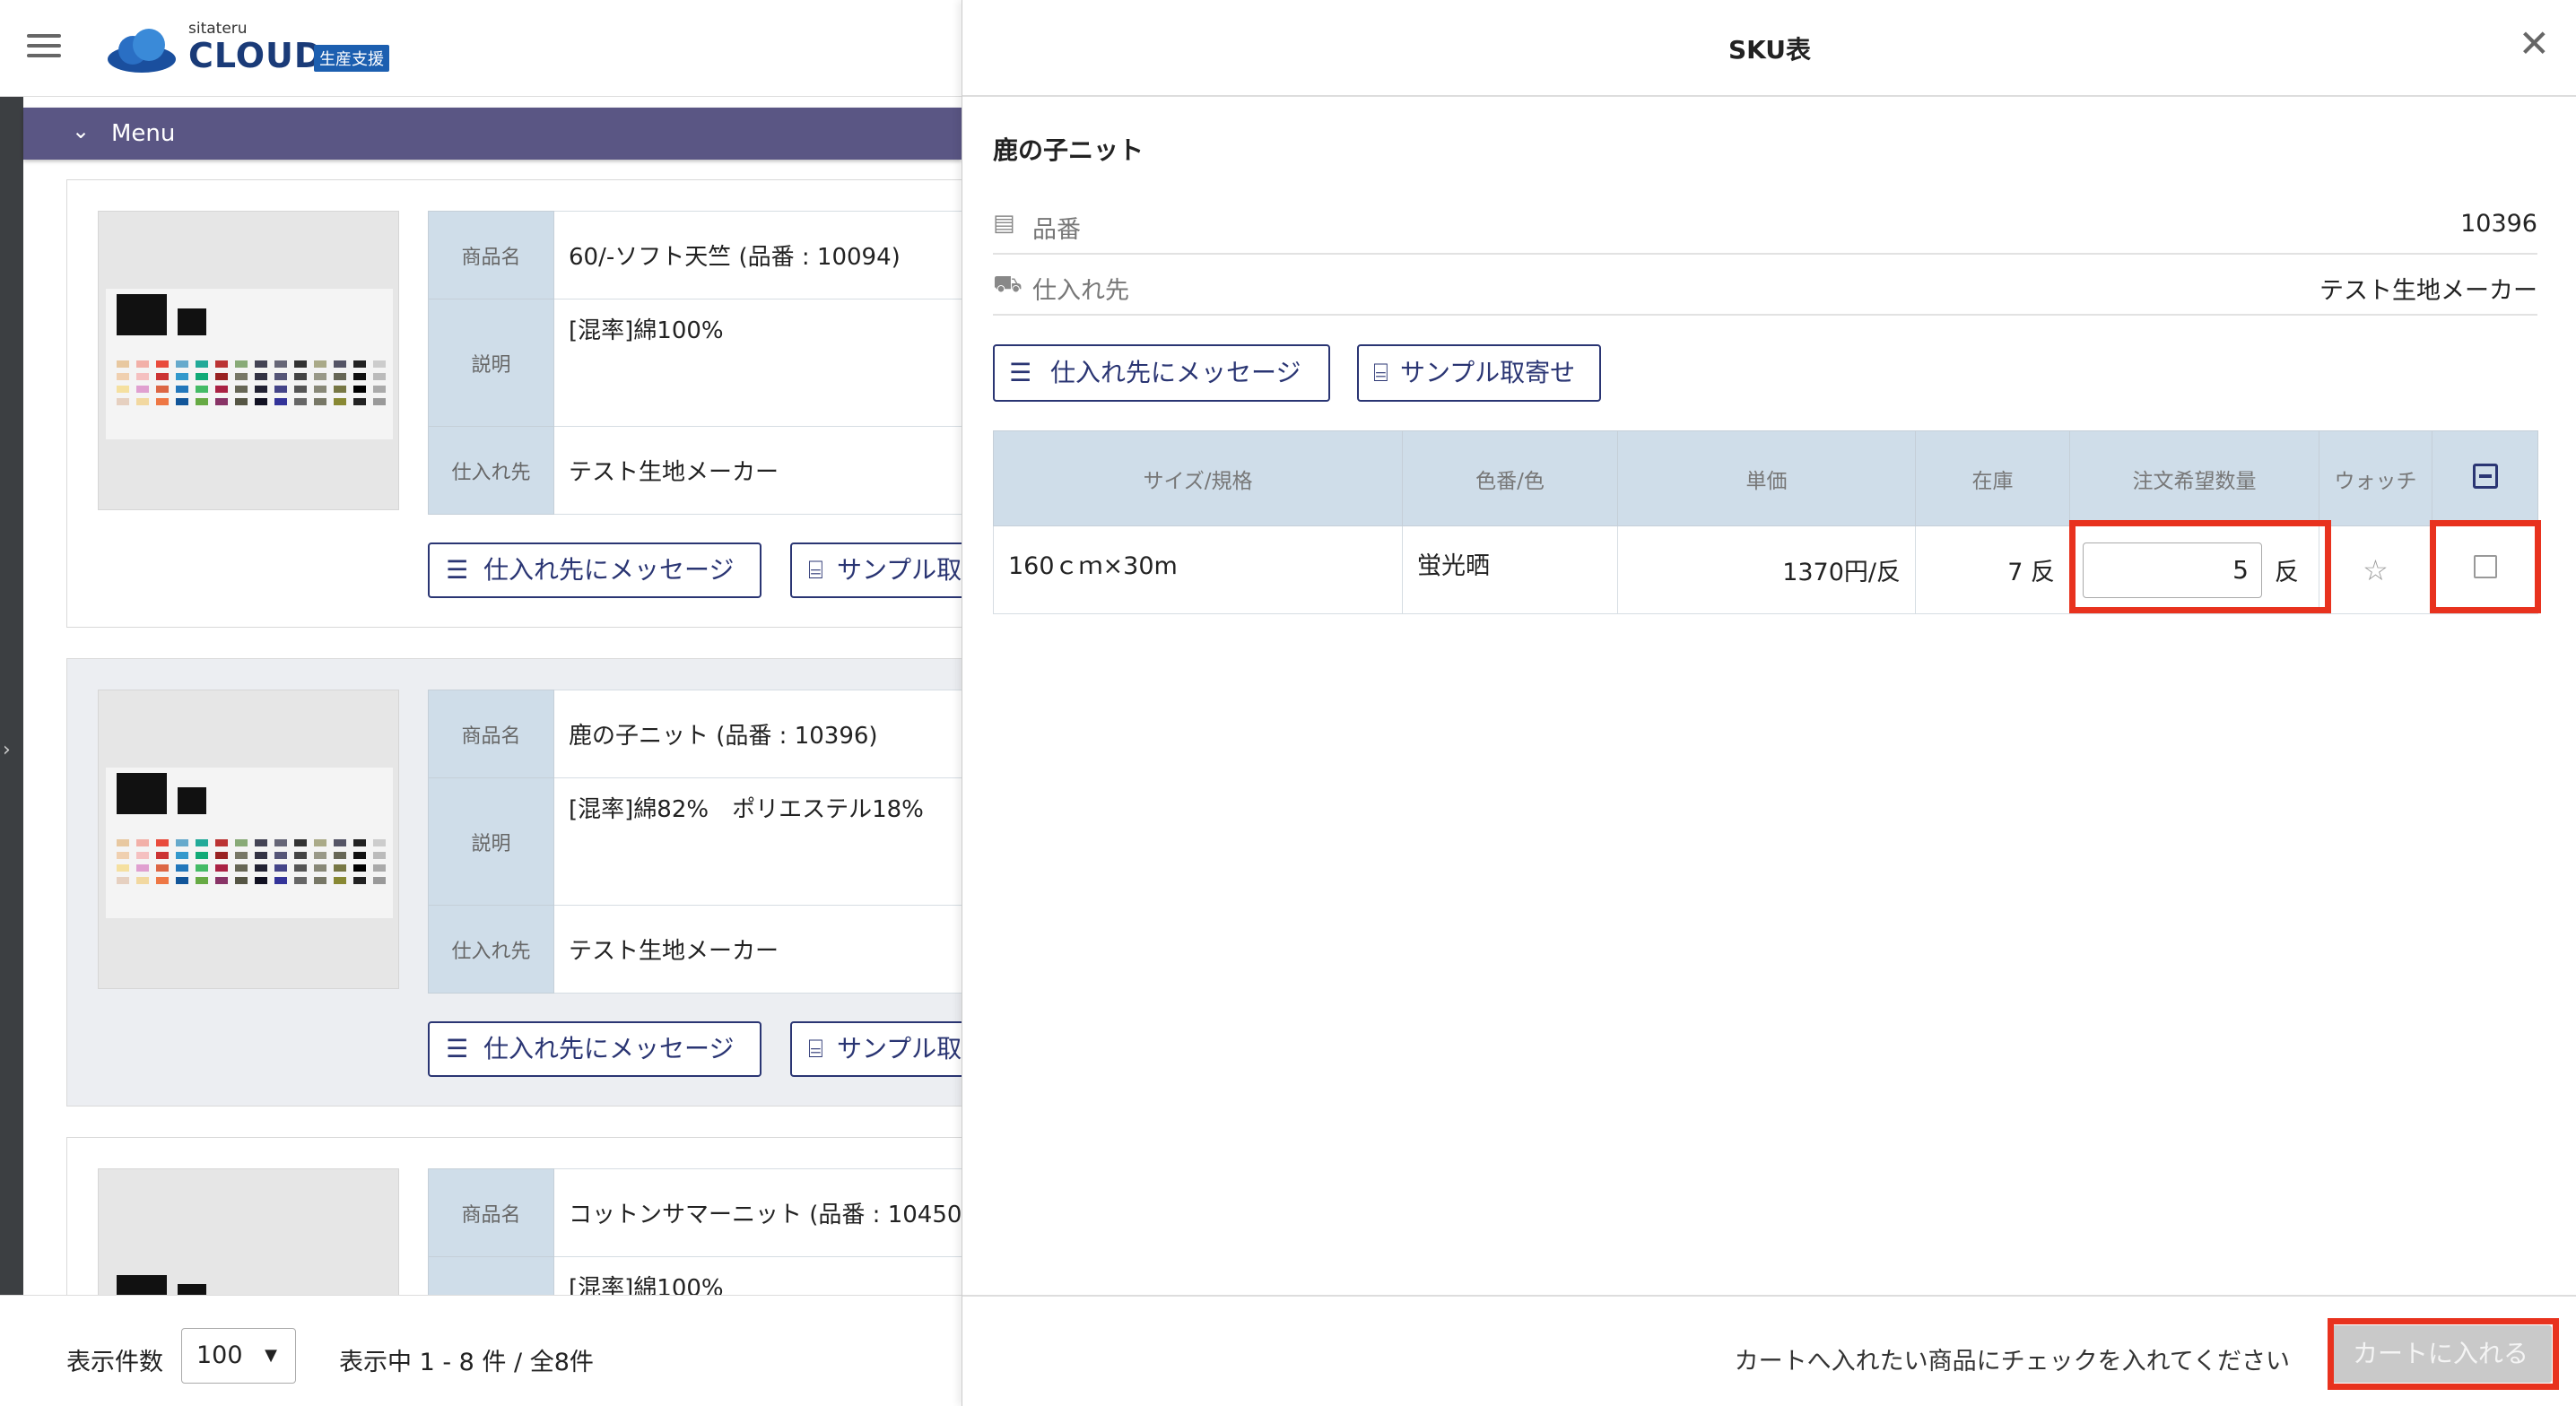 Image resolution: width=2576 pixels, height=1406 pixels. Describe the element at coordinates (2428, 291) in the screenshot. I see `supplier-value: テスト生地メーカー` at that location.